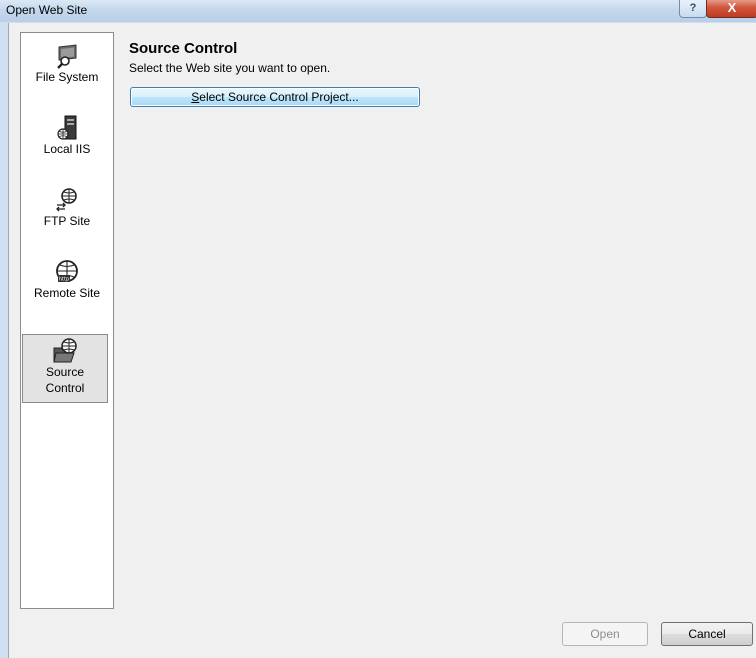  What do you see at coordinates (67, 127) in the screenshot?
I see `local-iis-icon` at bounding box center [67, 127].